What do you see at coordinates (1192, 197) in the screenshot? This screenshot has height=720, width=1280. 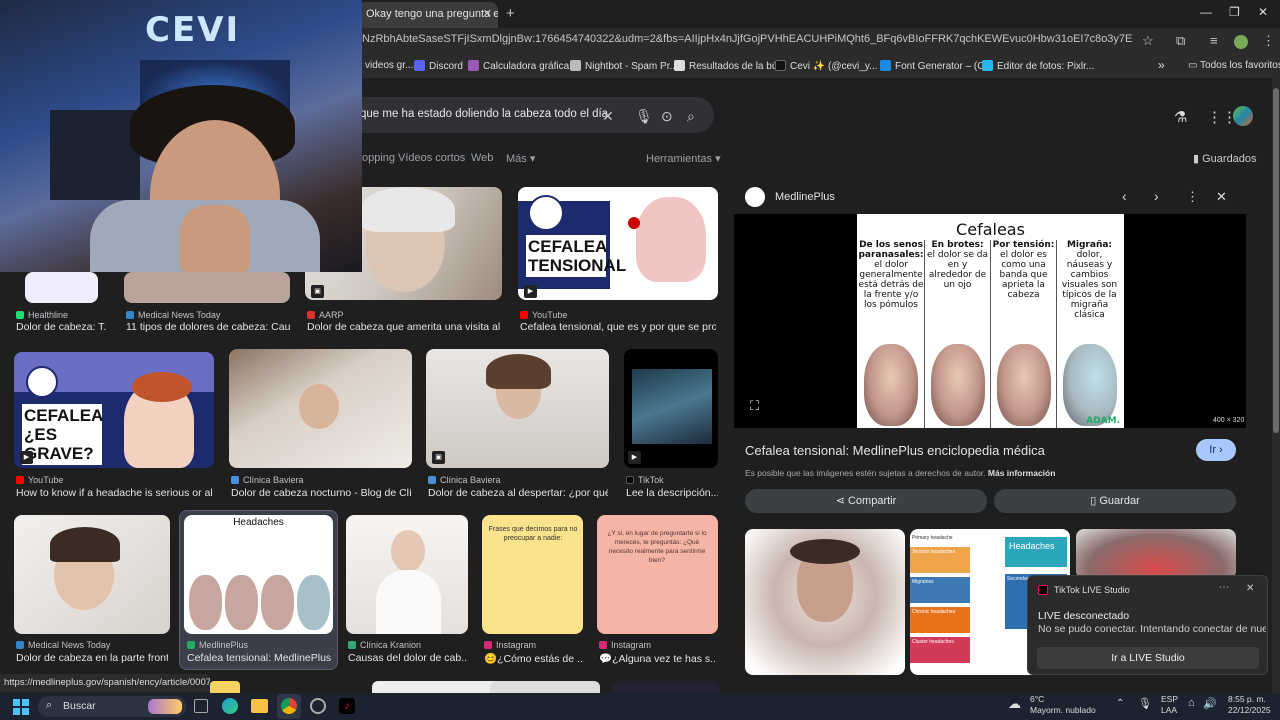 I see `more-options-icon: ⋮` at bounding box center [1192, 197].